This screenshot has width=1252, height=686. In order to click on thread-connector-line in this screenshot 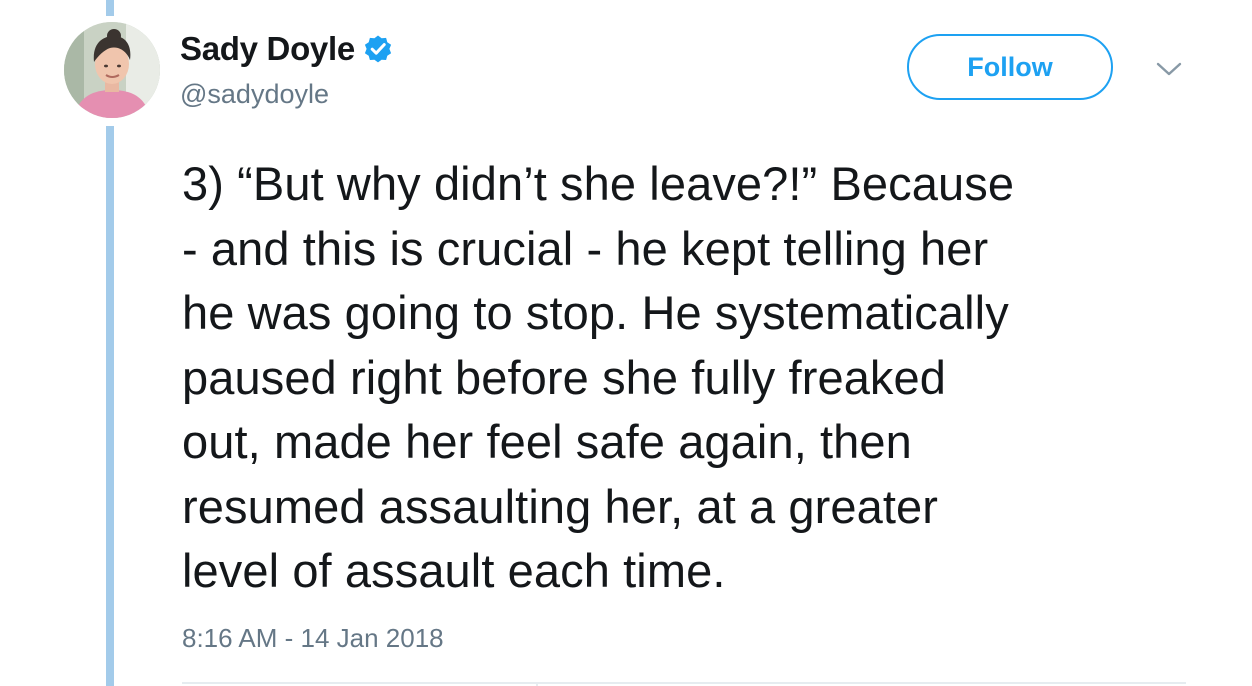, I will do `click(110, 406)`.